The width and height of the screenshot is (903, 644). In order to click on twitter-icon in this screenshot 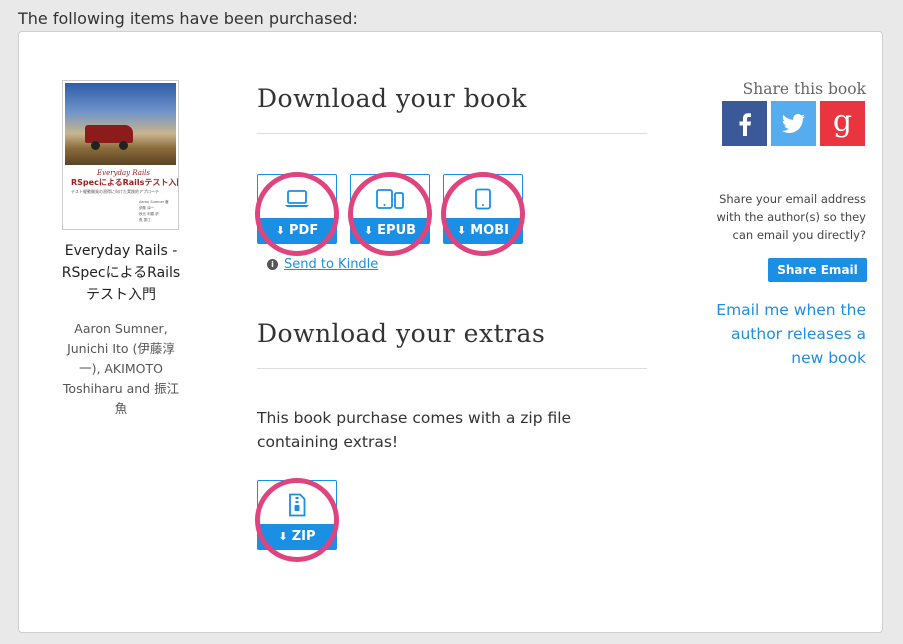, I will do `click(793, 123)`.